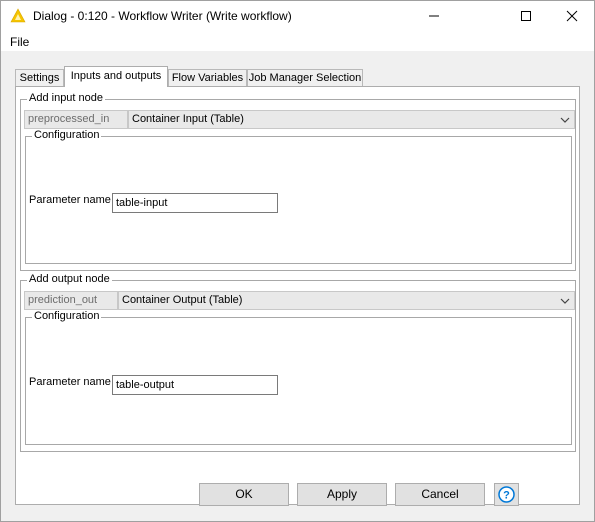 The image size is (595, 522). What do you see at coordinates (69, 279) in the screenshot?
I see `output-node-legend: Add output node` at bounding box center [69, 279].